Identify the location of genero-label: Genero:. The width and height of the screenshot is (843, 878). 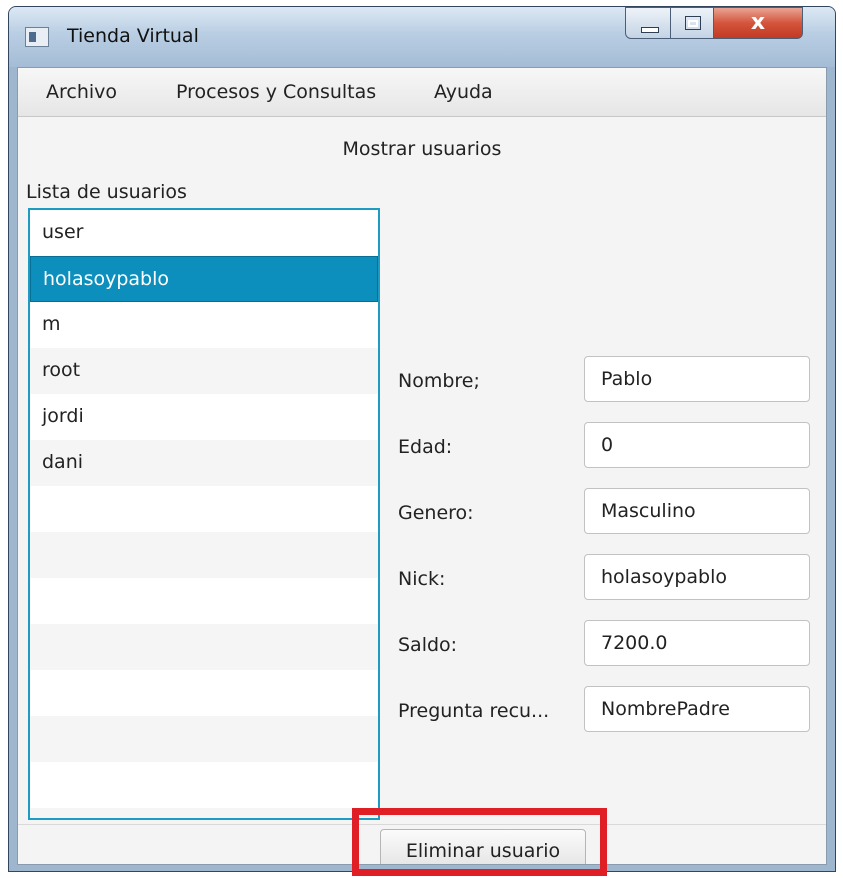
(436, 513).